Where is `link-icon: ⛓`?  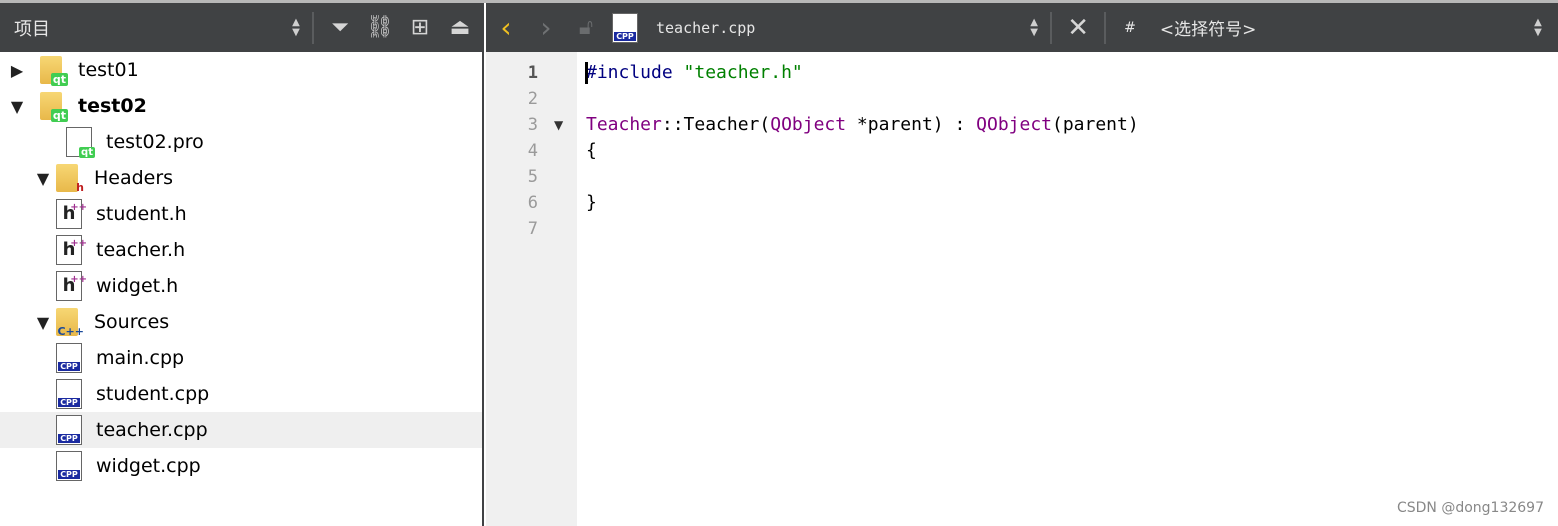 link-icon: ⛓ is located at coordinates (380, 28).